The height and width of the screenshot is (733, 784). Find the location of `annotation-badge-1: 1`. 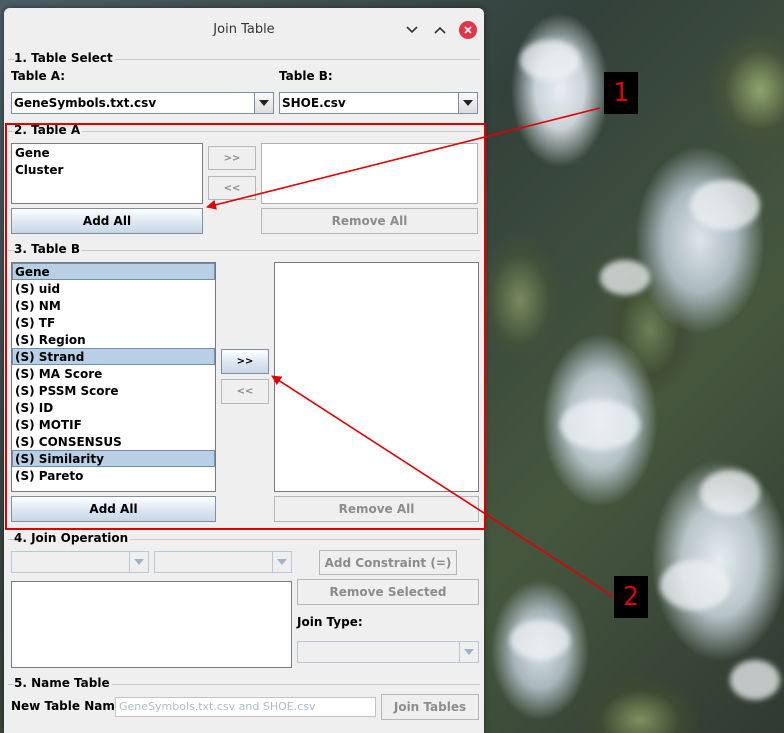

annotation-badge-1: 1 is located at coordinates (621, 93).